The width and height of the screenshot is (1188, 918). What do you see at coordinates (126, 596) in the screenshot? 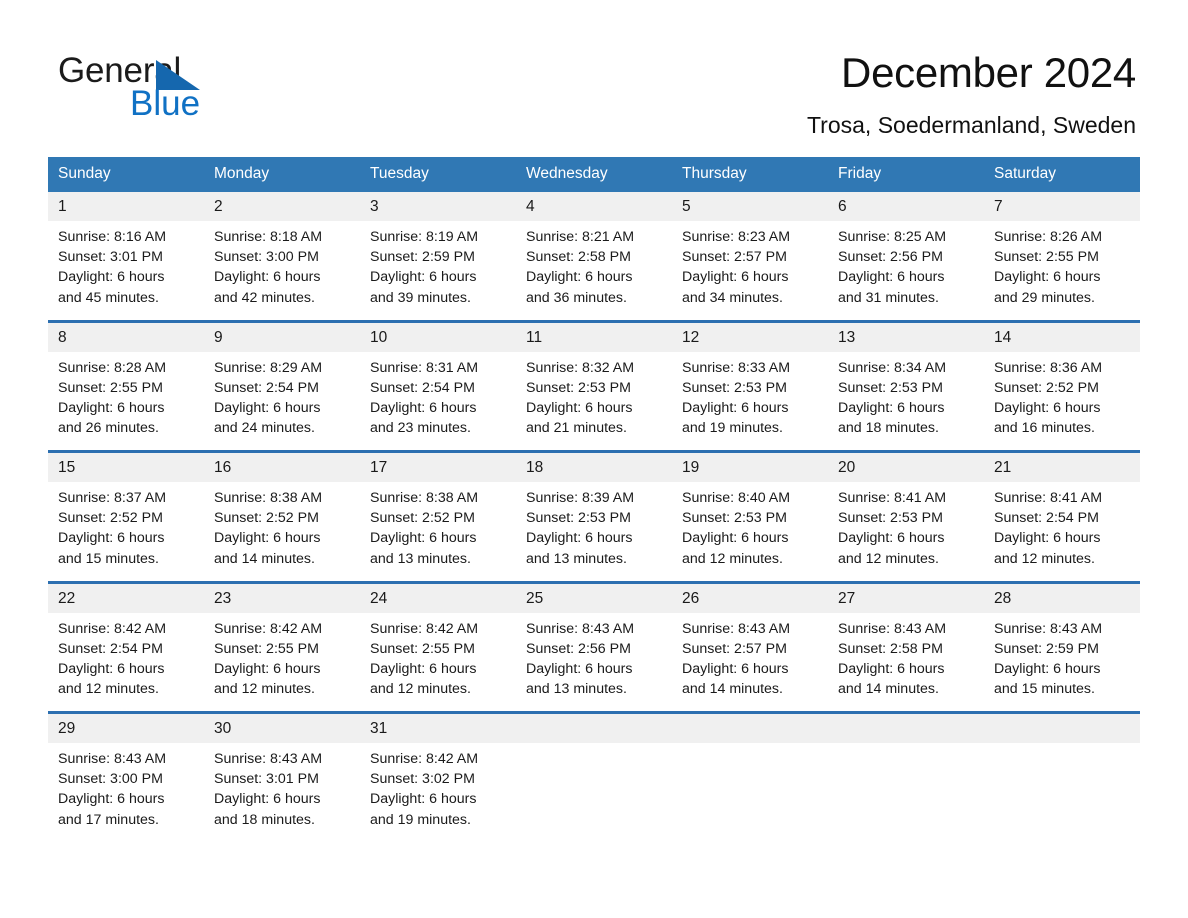
I see `day-number: 22` at bounding box center [126, 596].